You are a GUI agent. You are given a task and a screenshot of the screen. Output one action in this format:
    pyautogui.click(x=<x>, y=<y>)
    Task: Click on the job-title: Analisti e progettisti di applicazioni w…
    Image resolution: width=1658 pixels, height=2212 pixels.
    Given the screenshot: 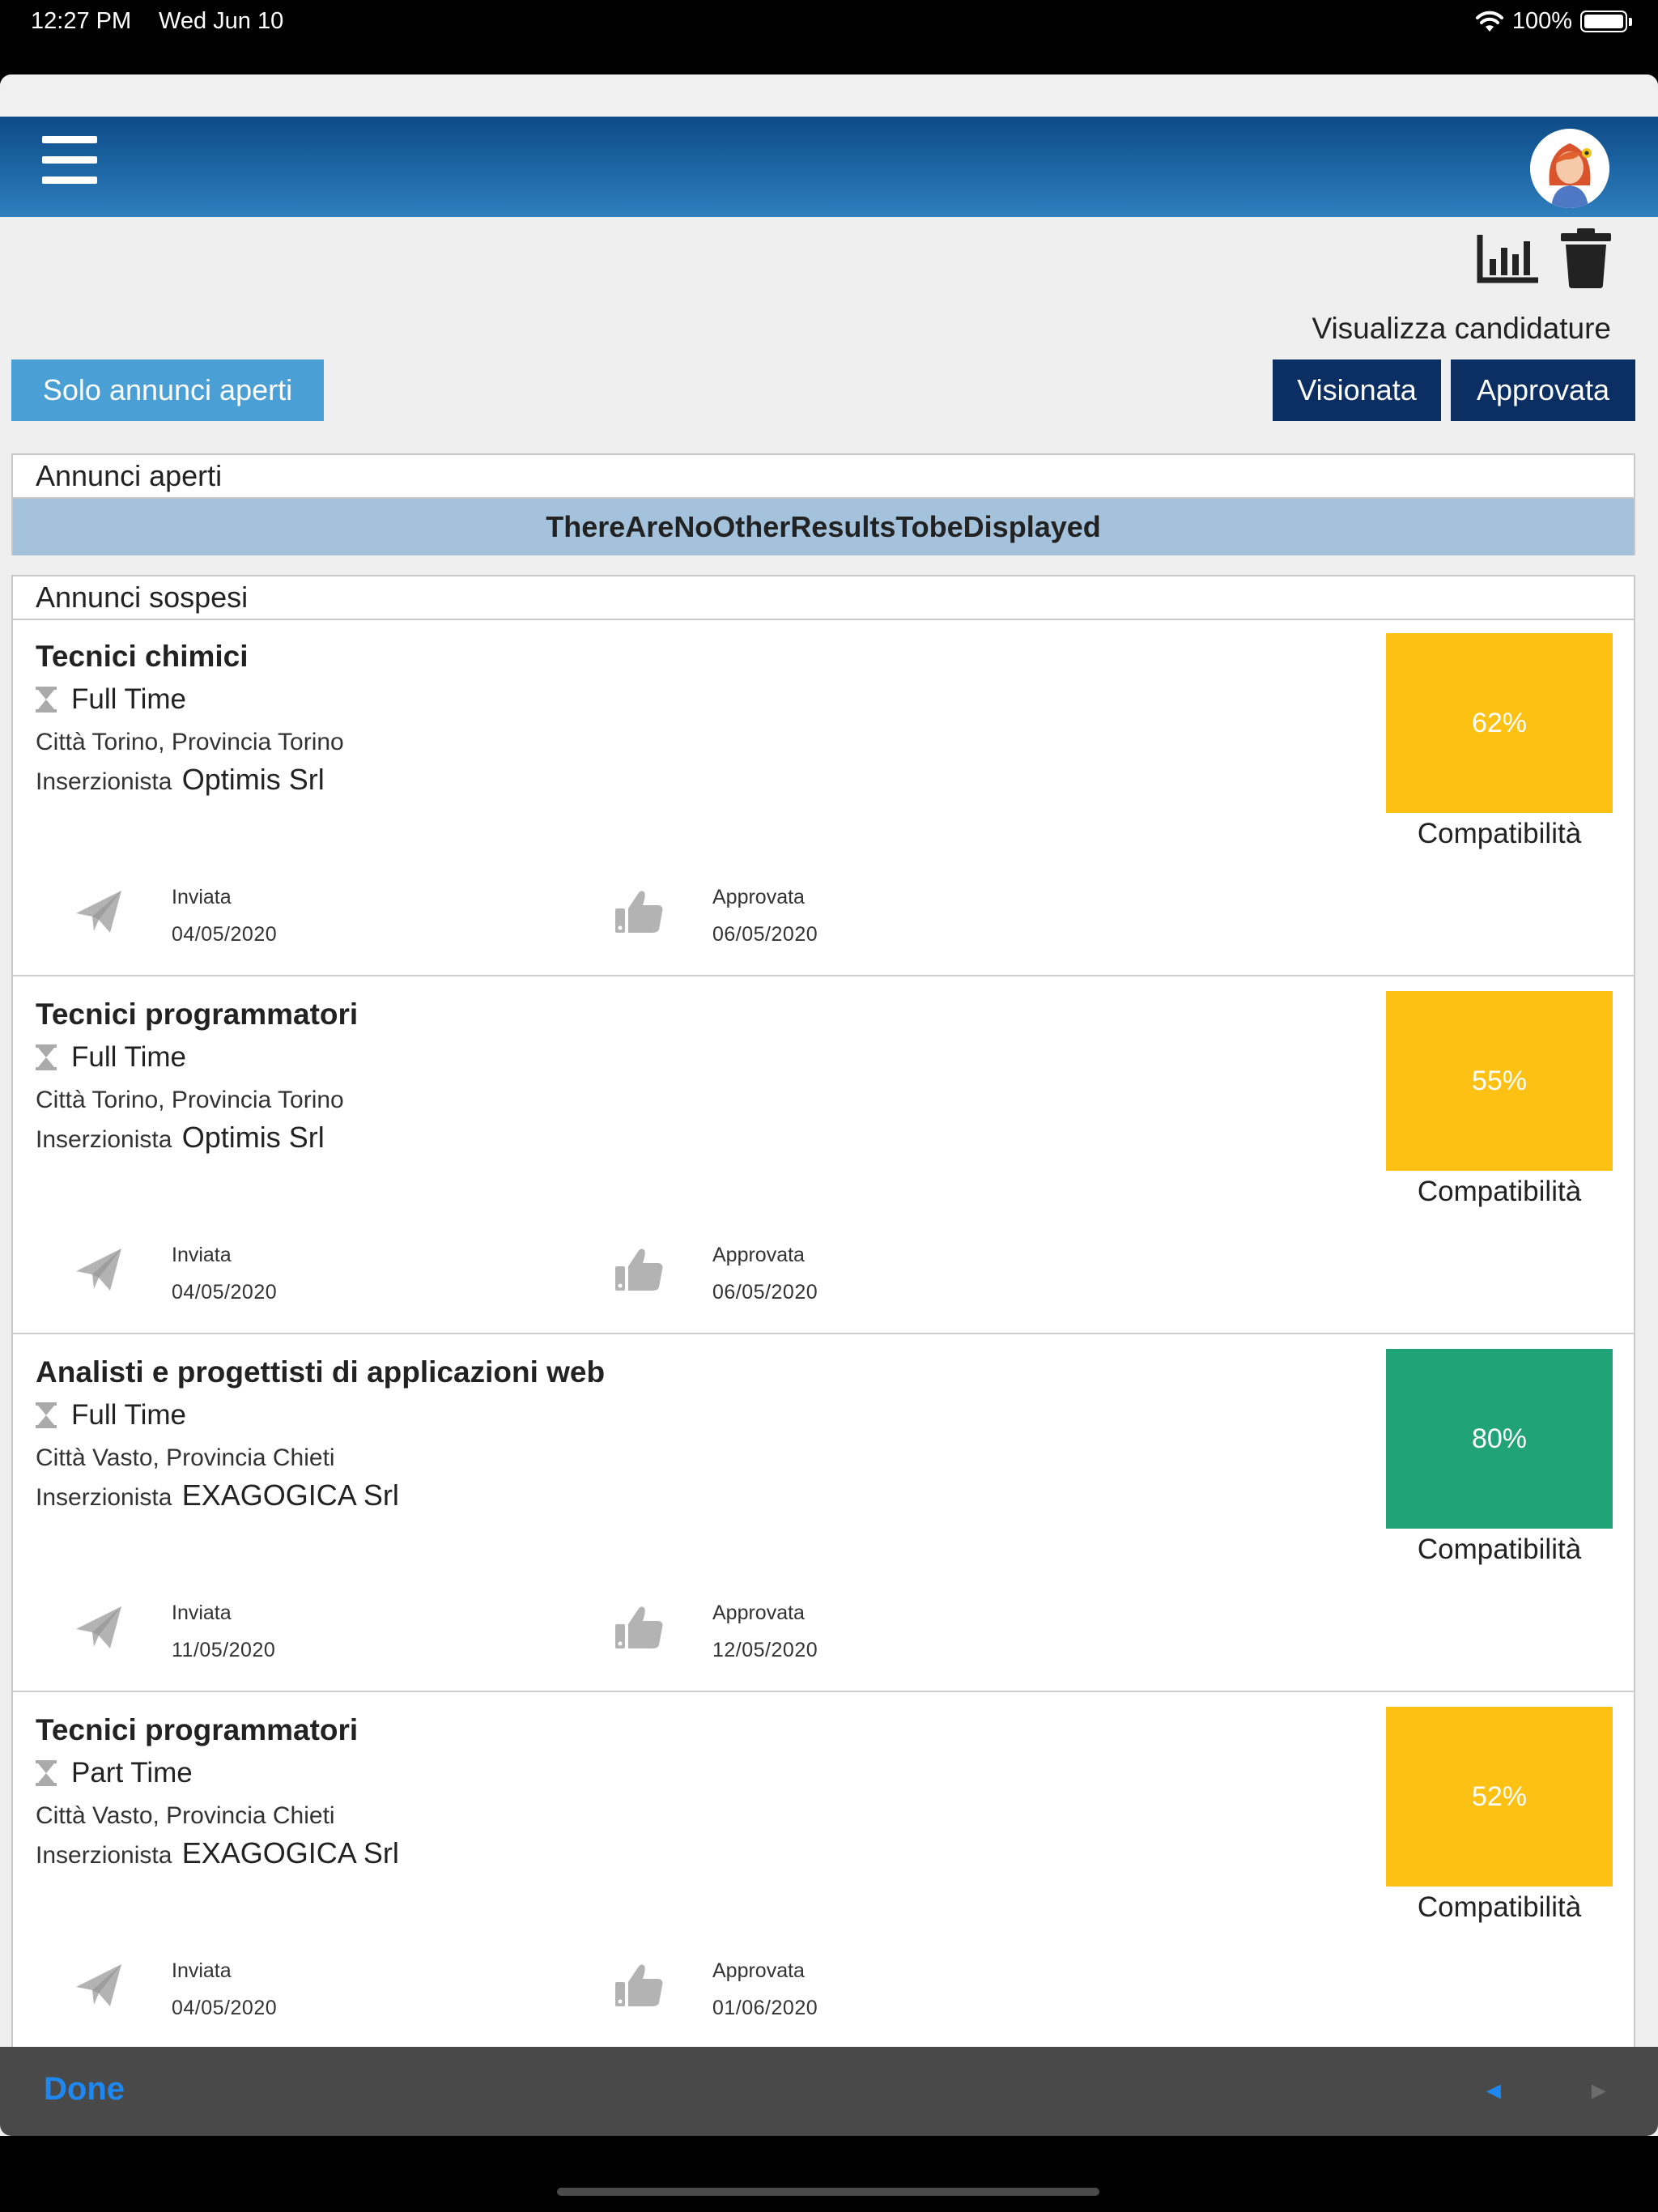 What is the action you would take?
    pyautogui.click(x=321, y=1372)
    